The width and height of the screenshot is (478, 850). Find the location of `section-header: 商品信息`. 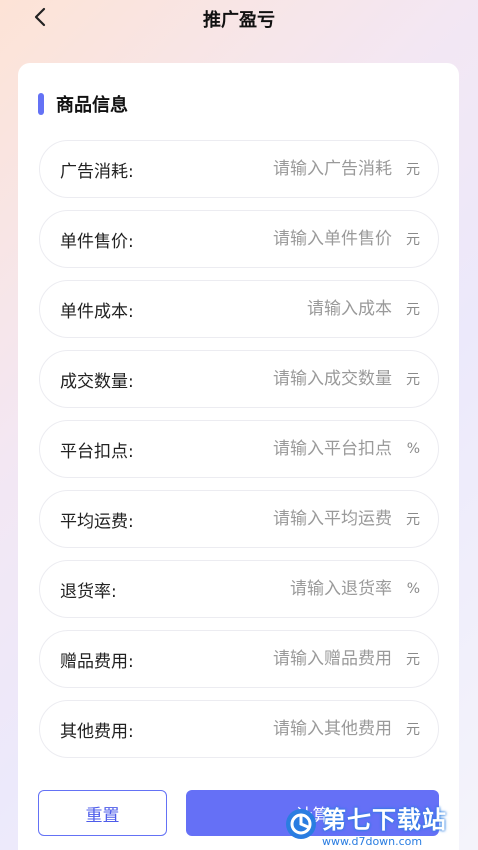

section-header: 商品信息 is located at coordinates (83, 104).